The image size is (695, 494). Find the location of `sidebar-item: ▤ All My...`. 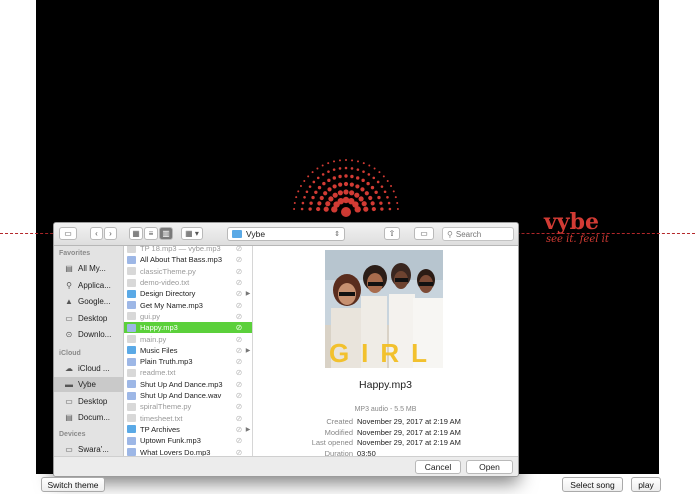

sidebar-item: ▤ All My... is located at coordinates (88, 268).